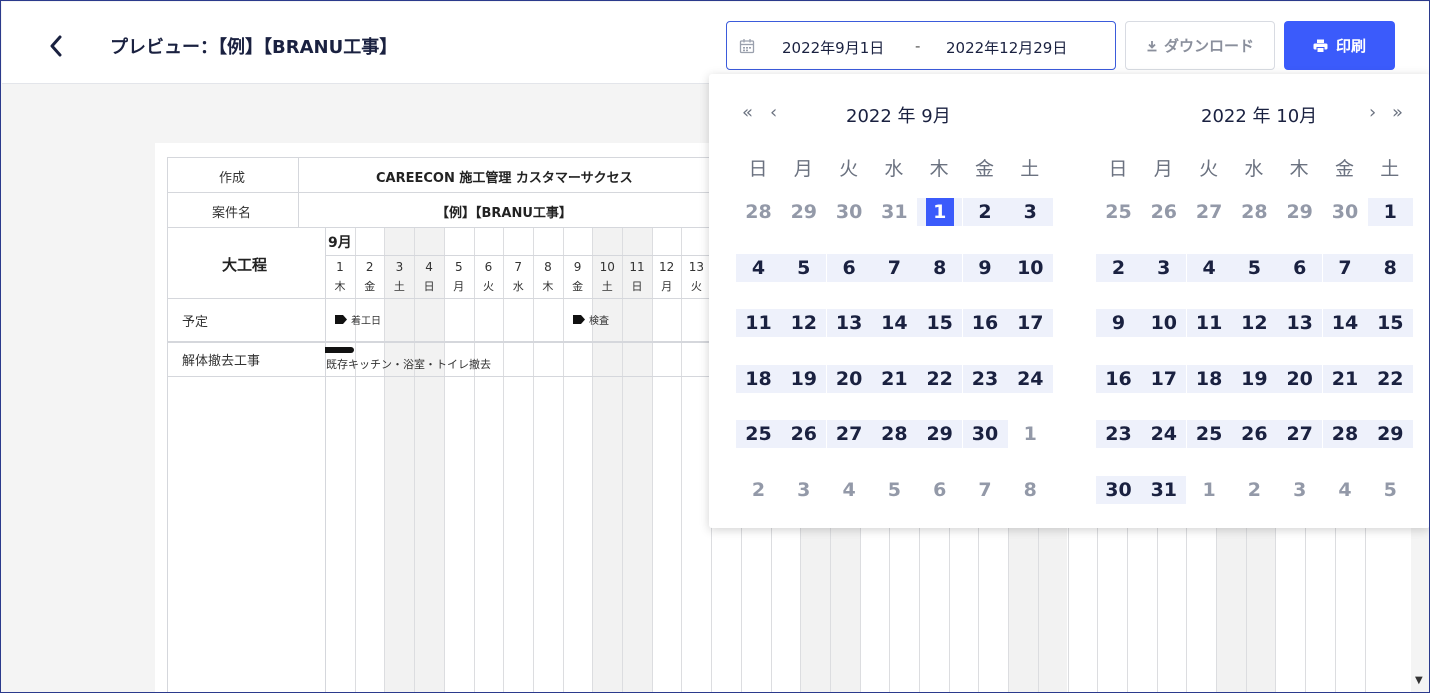  What do you see at coordinates (747, 112) in the screenshot?
I see `prev-year-button: «` at bounding box center [747, 112].